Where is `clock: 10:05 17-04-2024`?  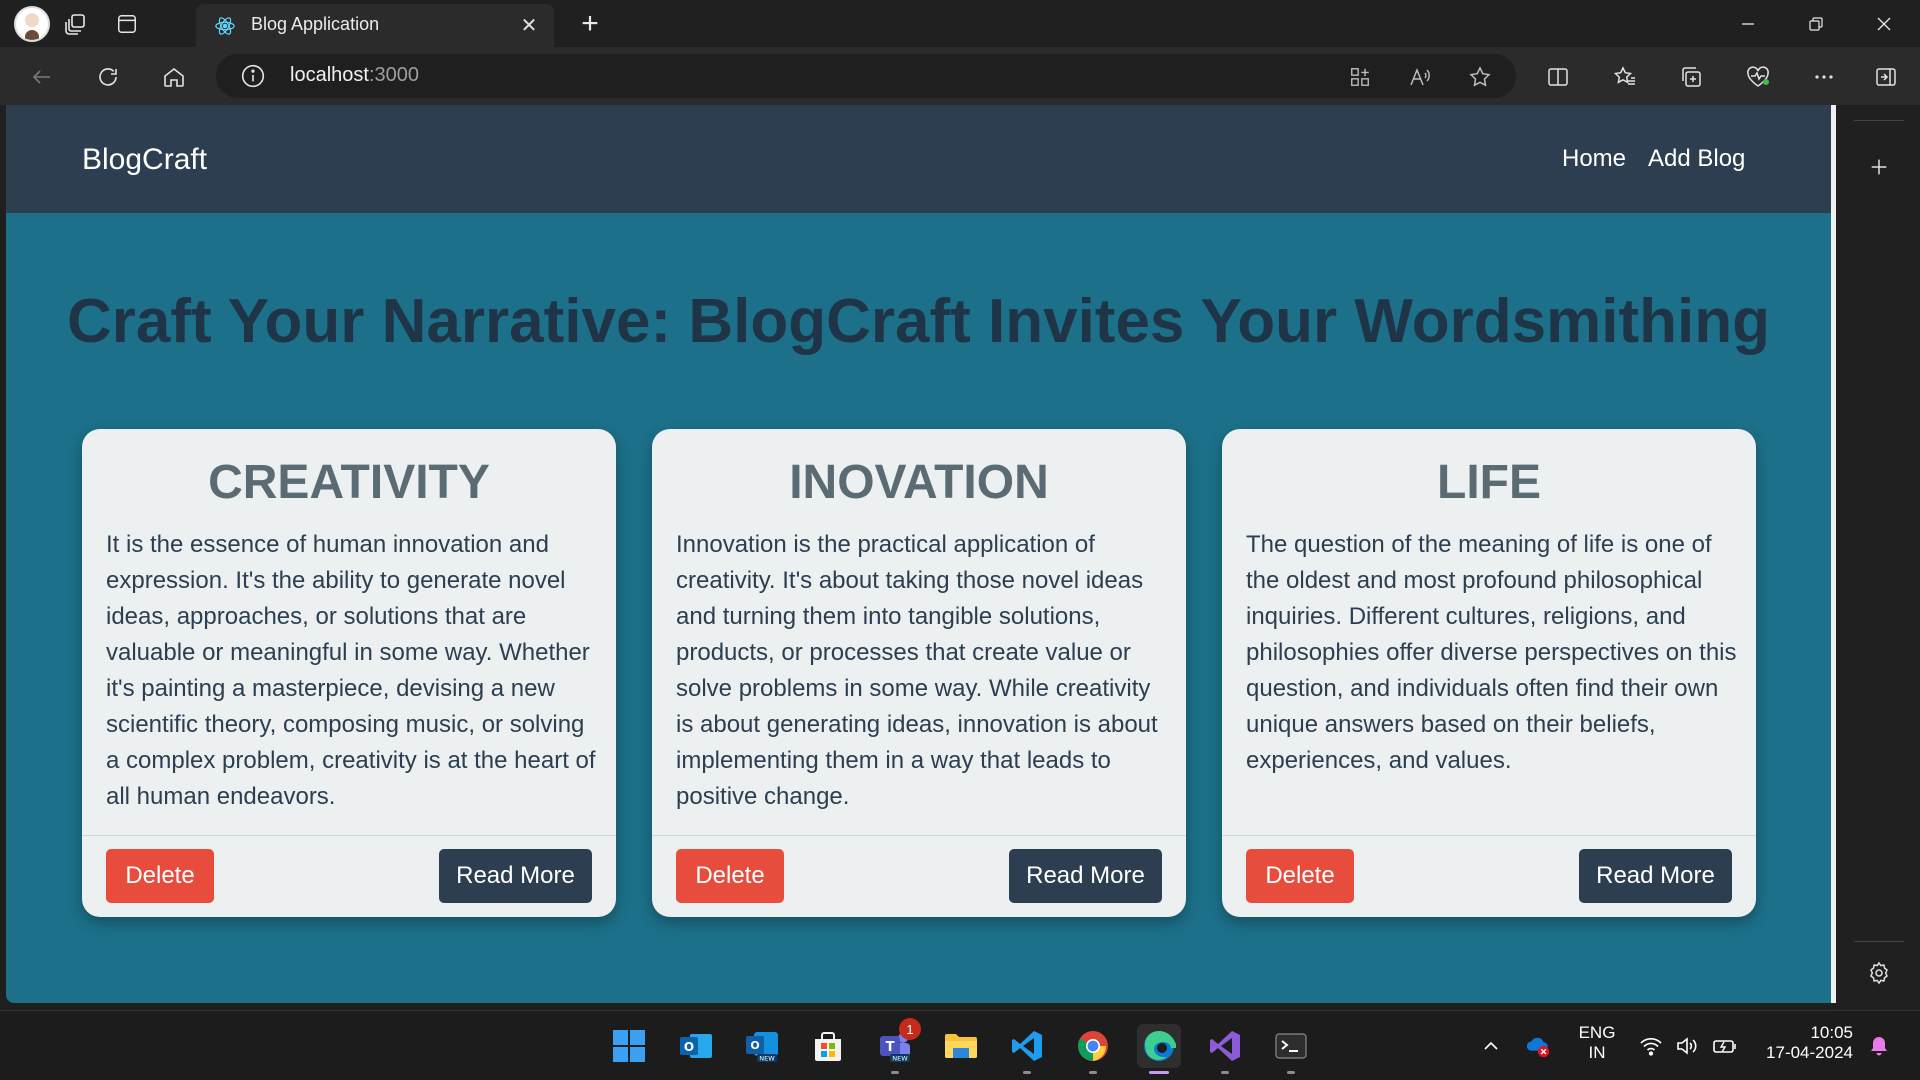
clock: 10:05 17-04-2024 is located at coordinates (1805, 1043).